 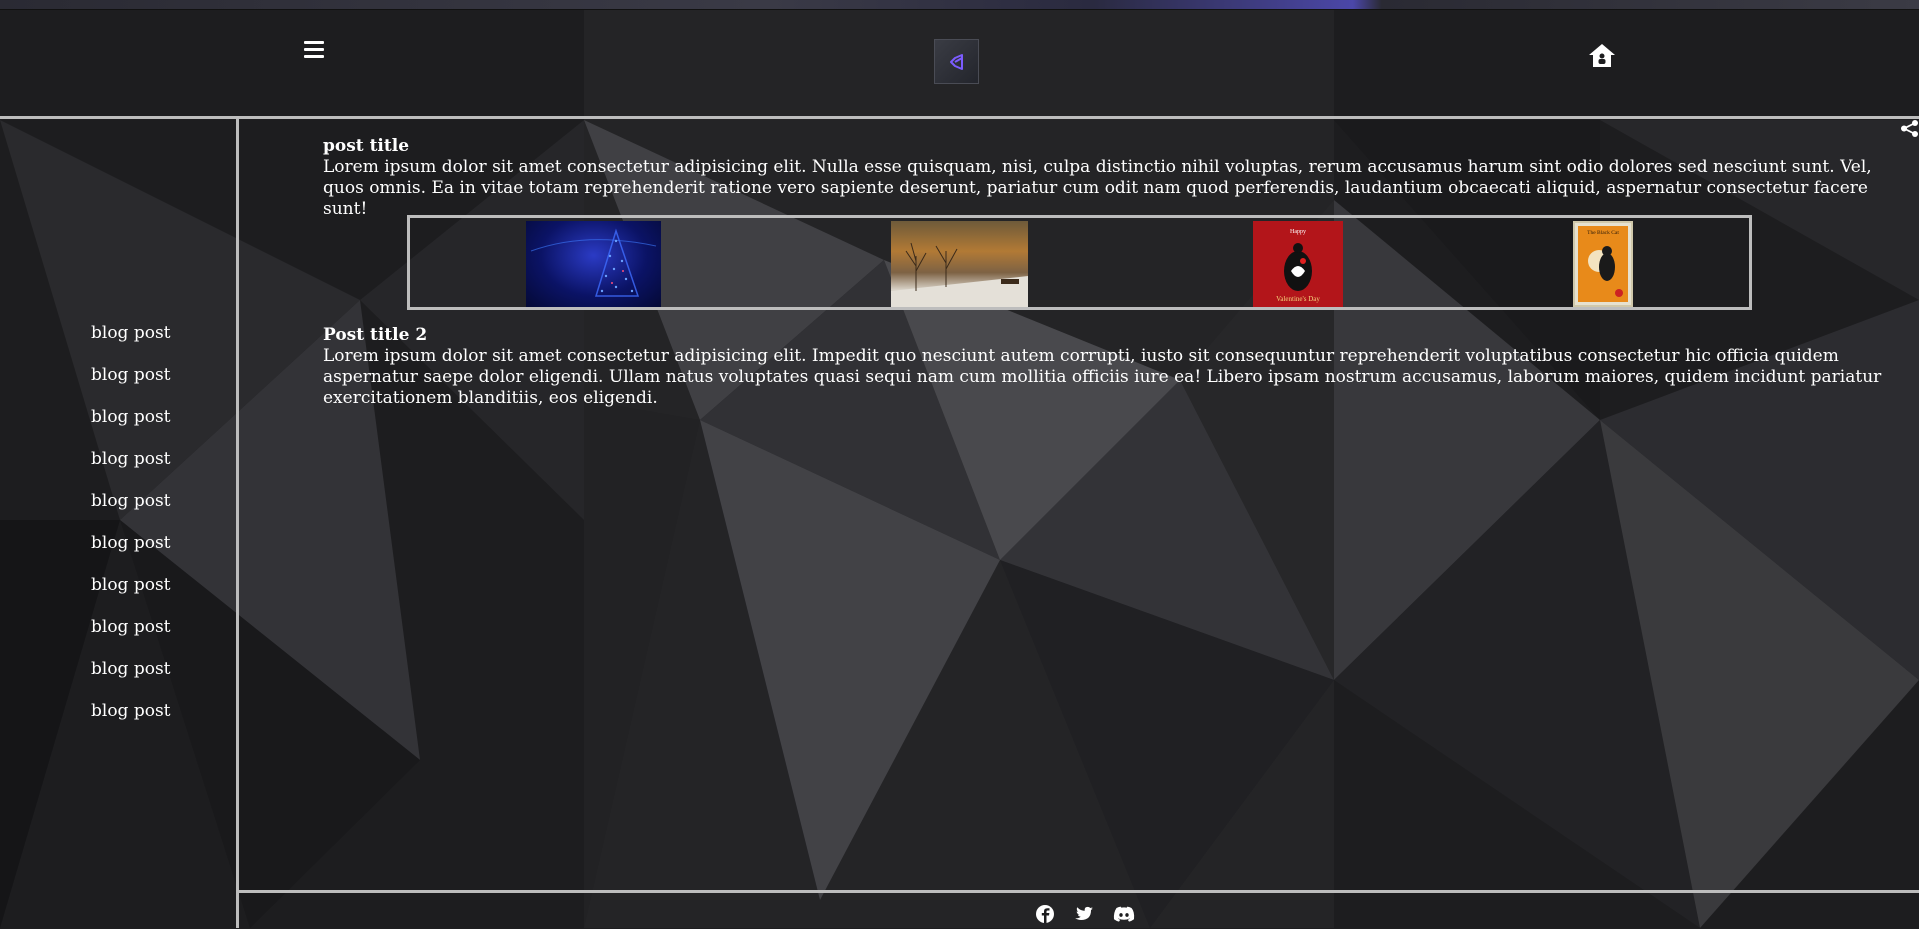 I want to click on footer-social-links, so click(x=1084, y=915).